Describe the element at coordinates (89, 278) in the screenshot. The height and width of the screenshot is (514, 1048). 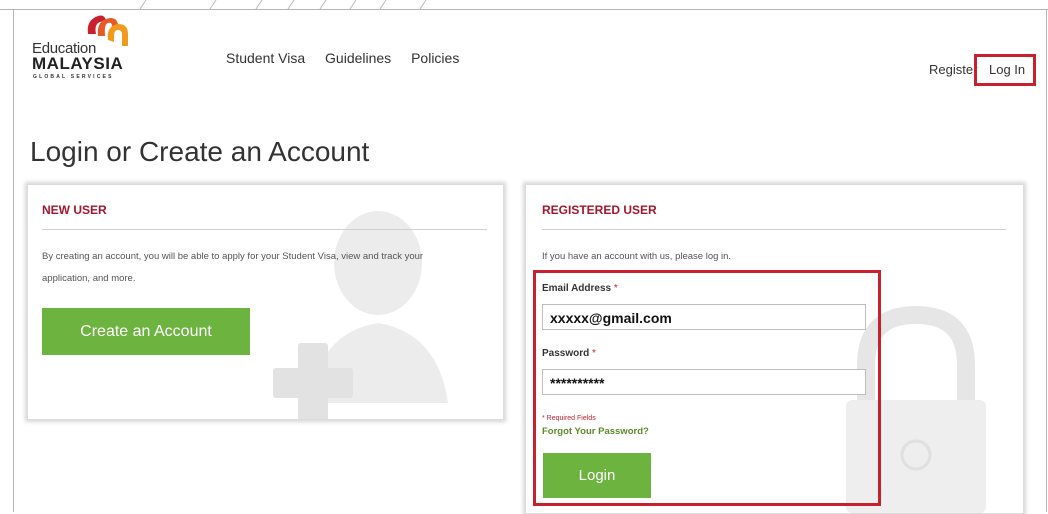
I see `new-user-description-line2: application, and more.` at that location.